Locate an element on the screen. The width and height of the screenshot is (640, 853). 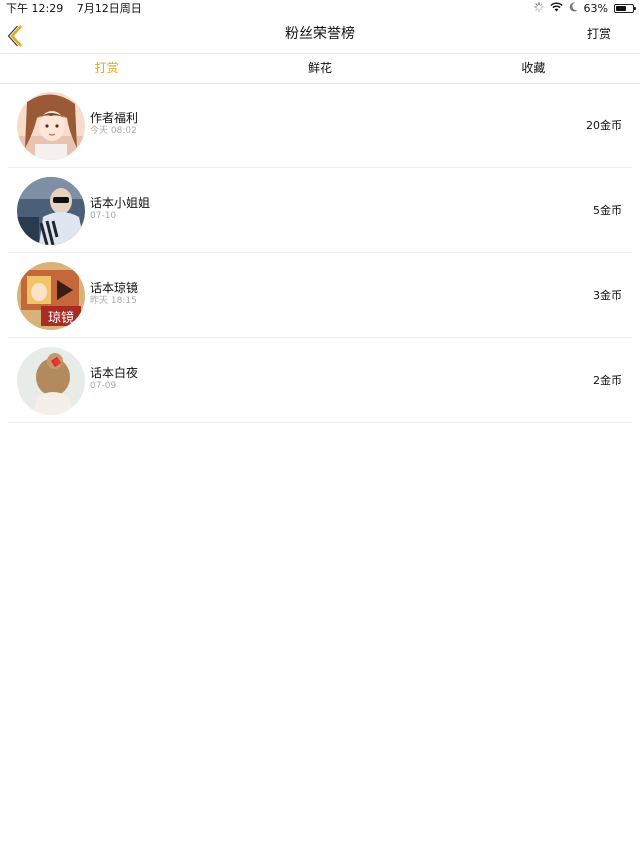
reward-time: 07-10 is located at coordinates (103, 216).